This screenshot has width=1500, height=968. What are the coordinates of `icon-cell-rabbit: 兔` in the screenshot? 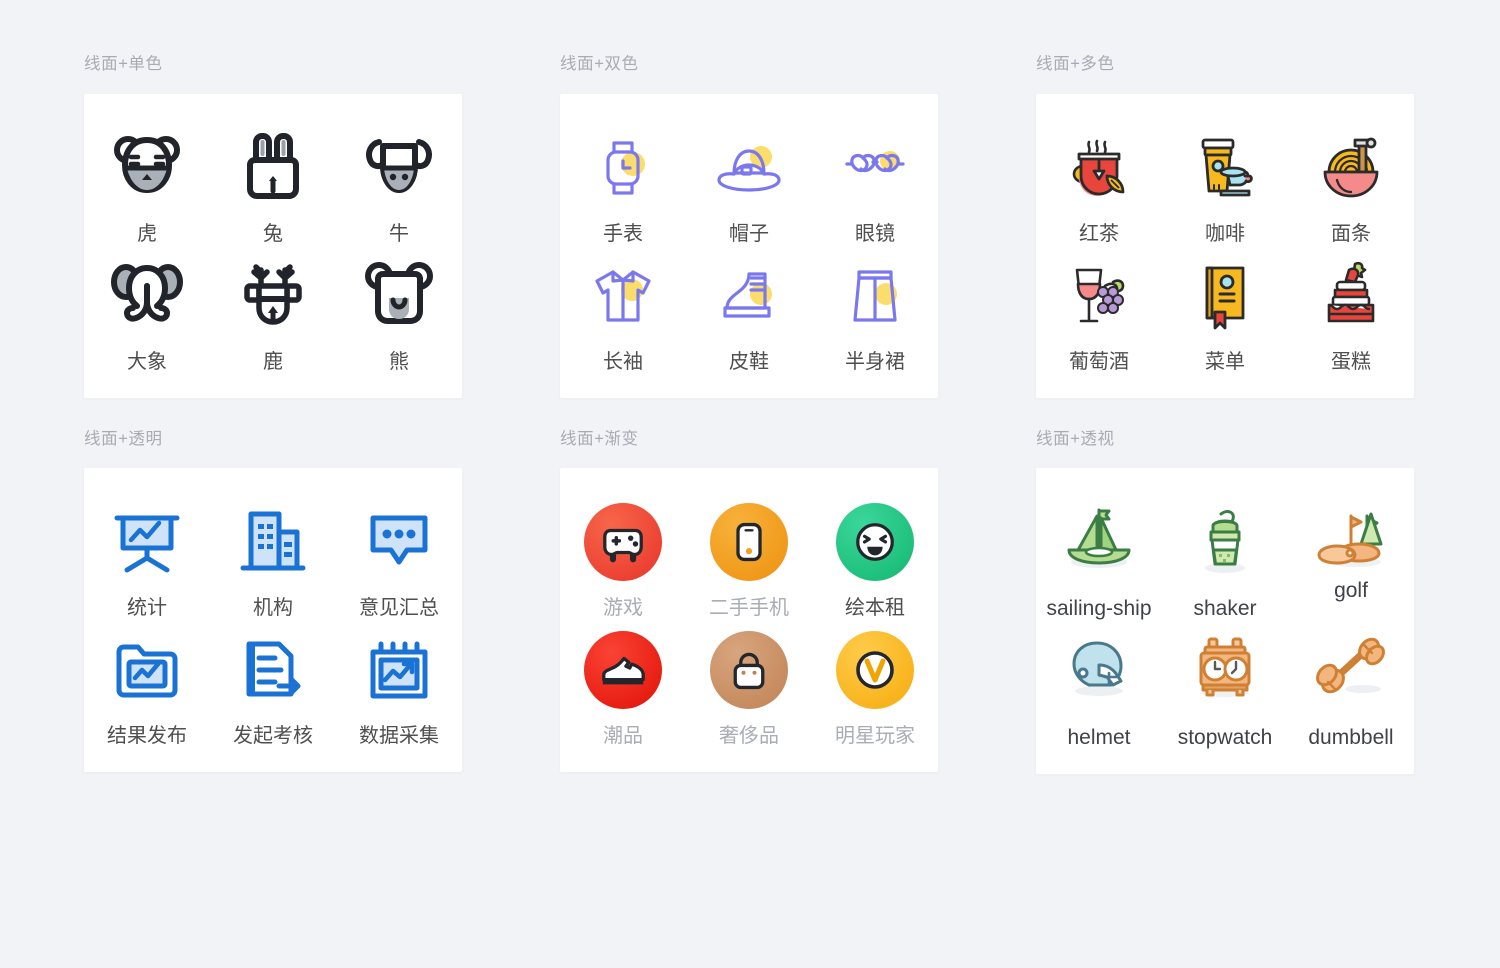 It's located at (273, 180).